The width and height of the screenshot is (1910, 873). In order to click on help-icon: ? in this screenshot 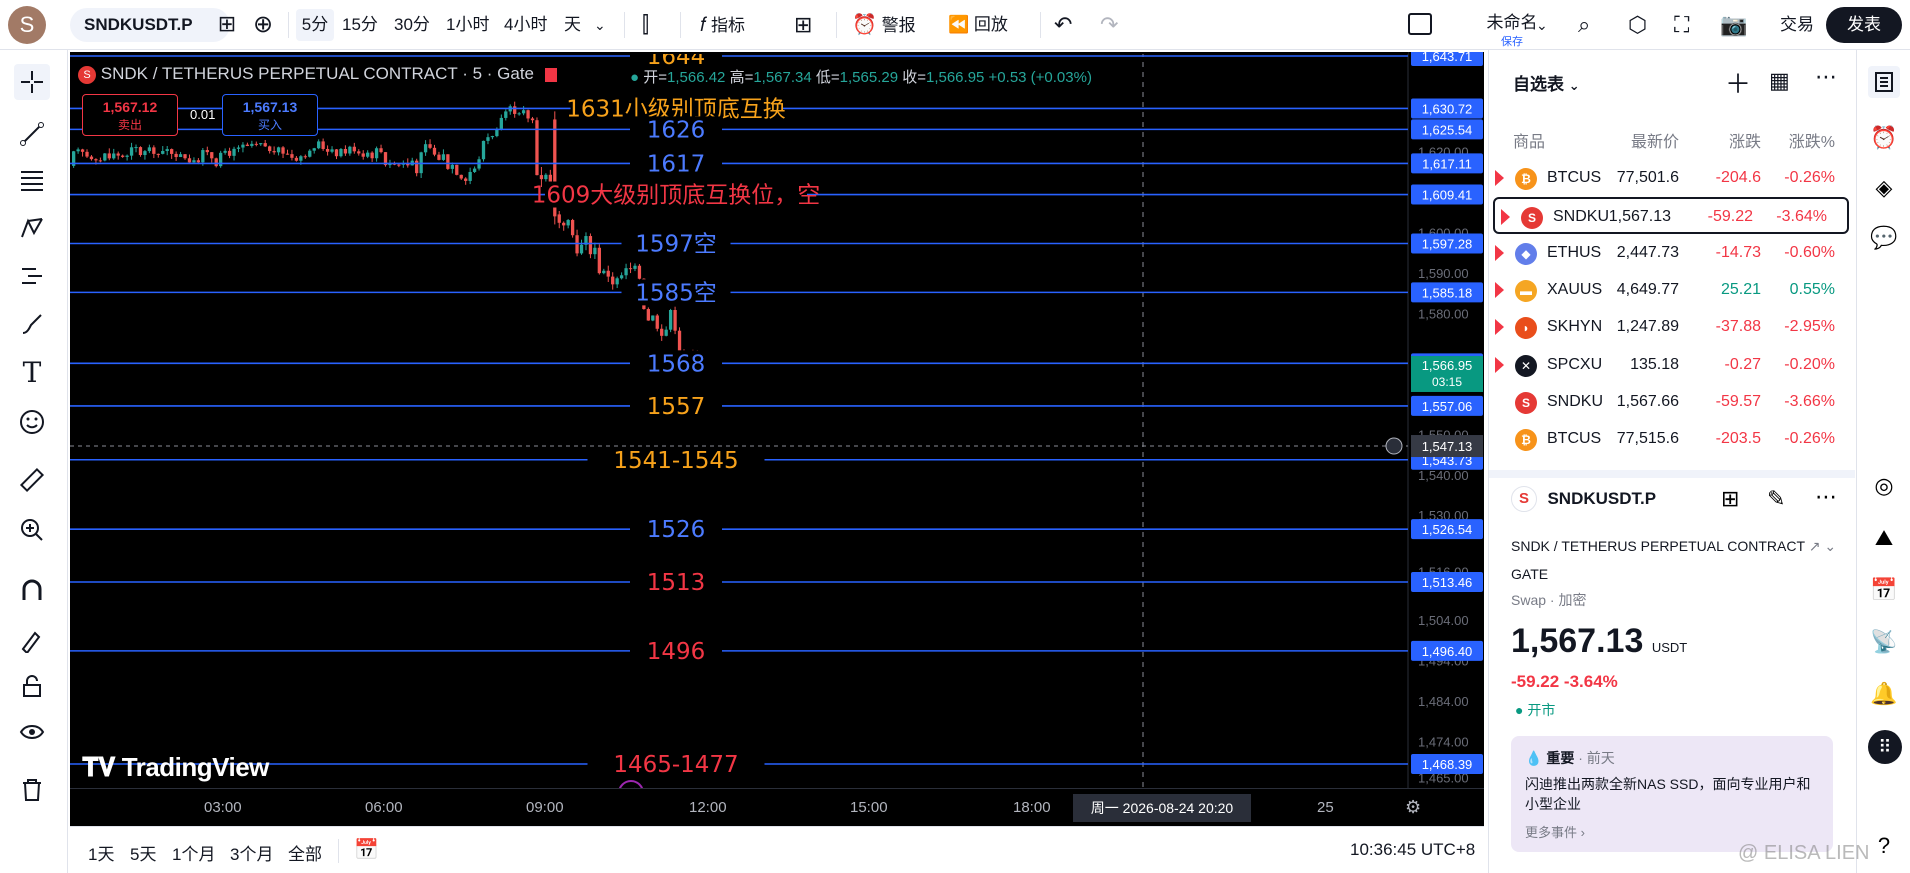, I will do `click(1884, 846)`.